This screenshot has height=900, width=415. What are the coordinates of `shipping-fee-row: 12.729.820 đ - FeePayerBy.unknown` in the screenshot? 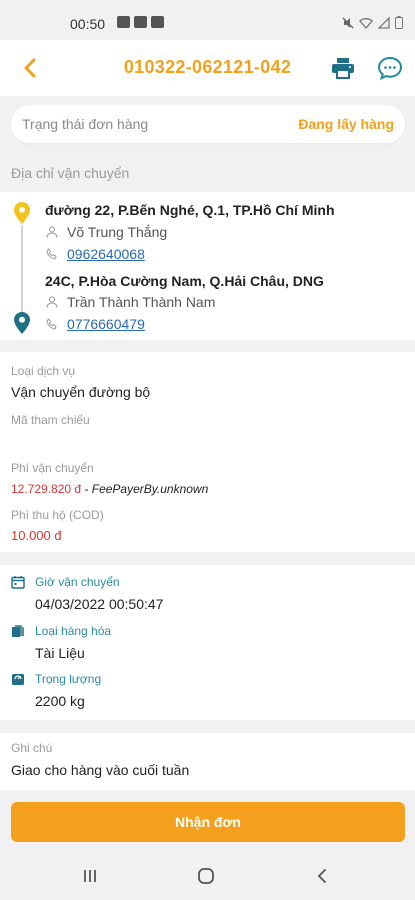 It's located at (109, 489).